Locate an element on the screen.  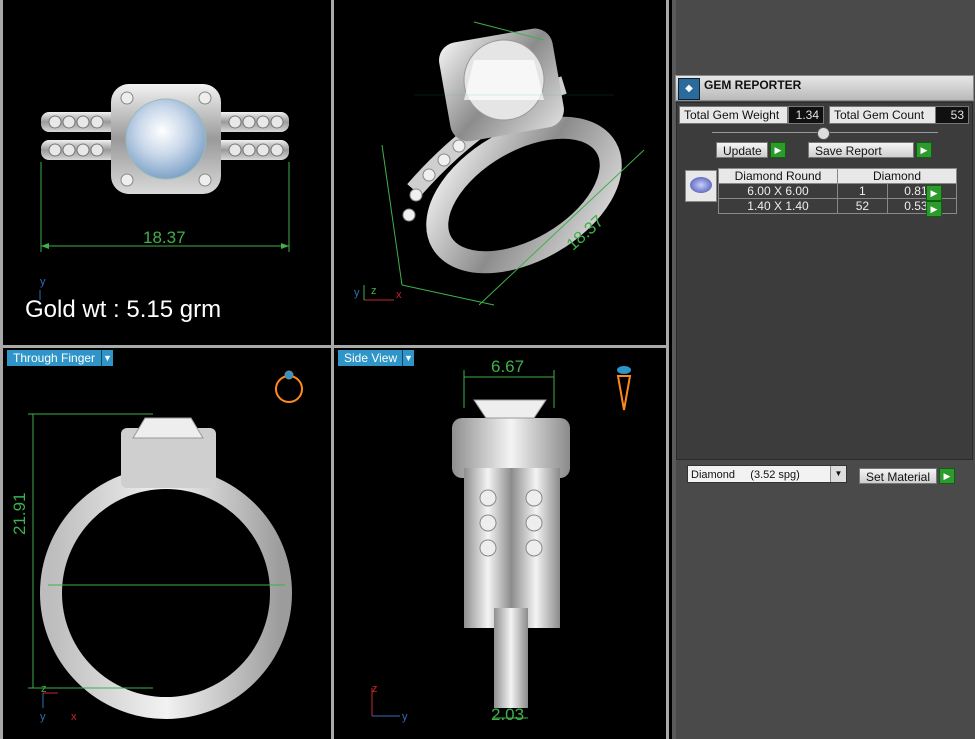
table-row: 6.00 X 6.00 1 0.81tw is located at coordinates (838, 191).